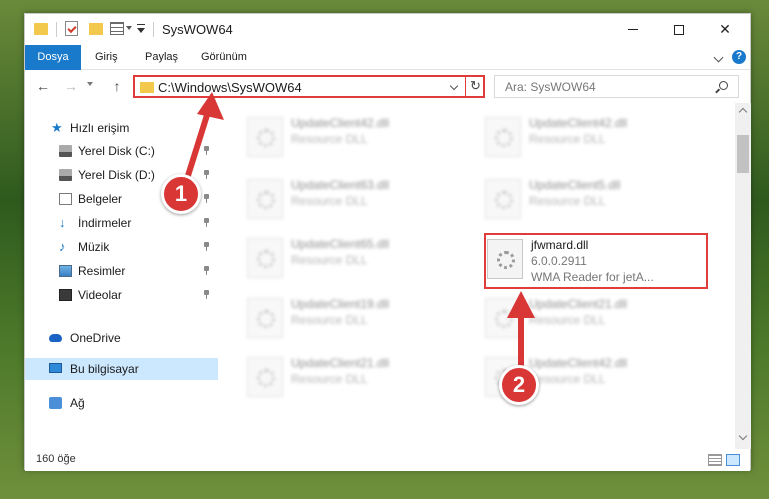 The height and width of the screenshot is (499, 769). I want to click on step-1-badge: 1, so click(181, 194).